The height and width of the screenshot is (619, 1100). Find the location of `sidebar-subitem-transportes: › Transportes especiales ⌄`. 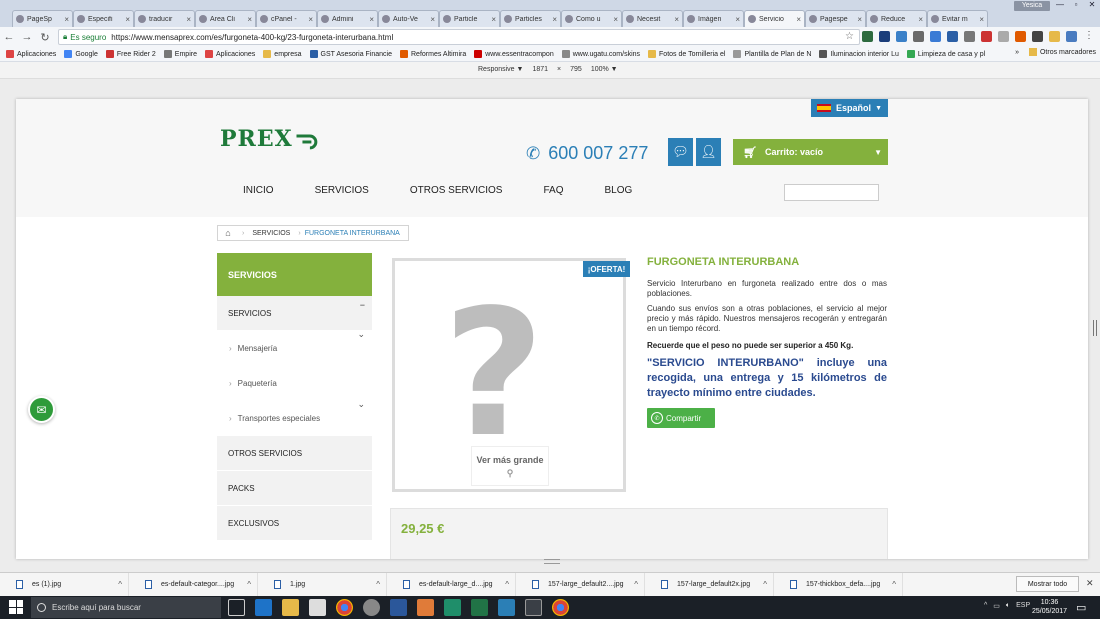

sidebar-subitem-transportes: › Transportes especiales ⌄ is located at coordinates (294, 417).